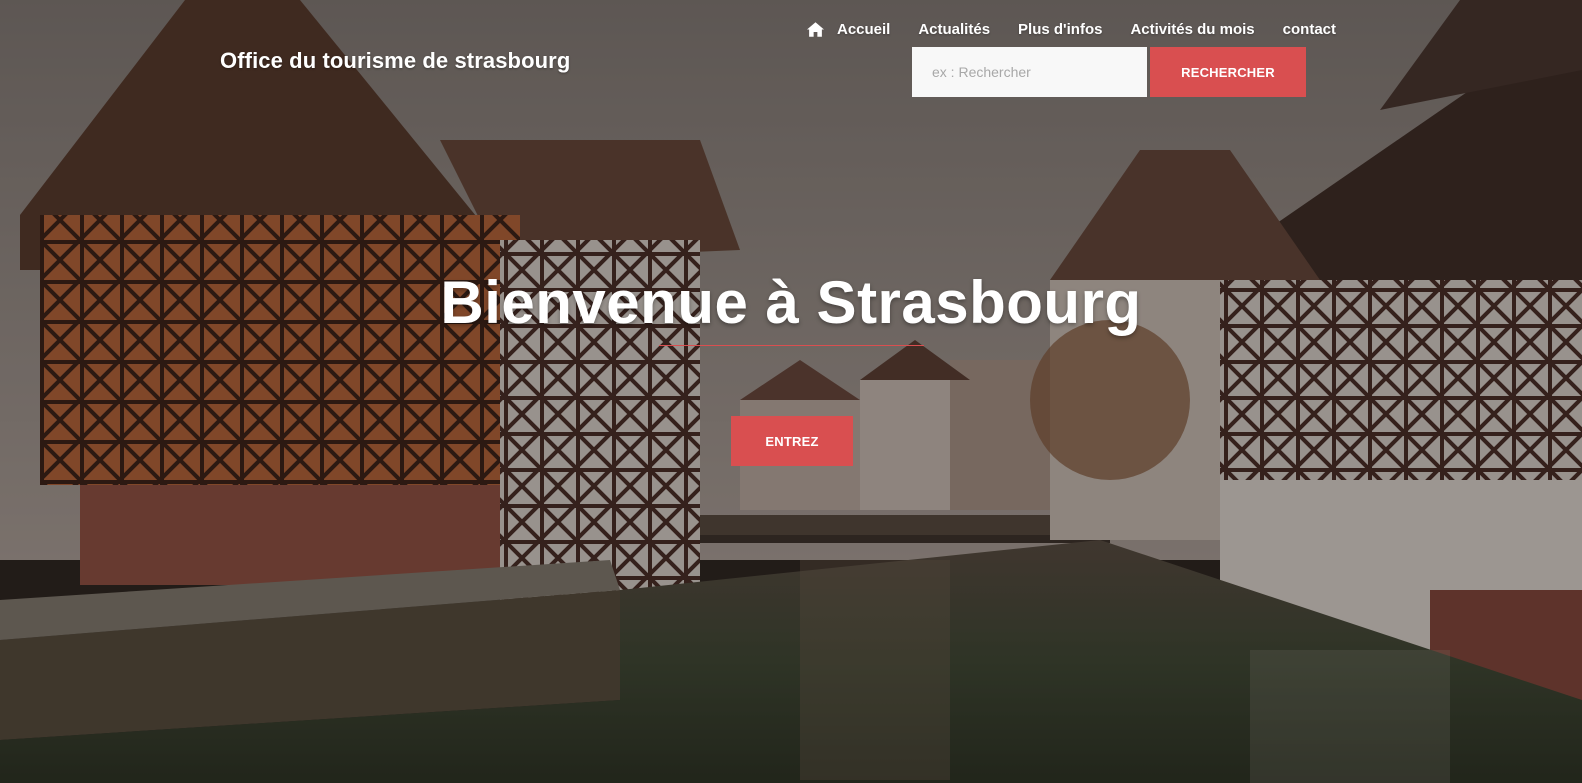 Image resolution: width=1582 pixels, height=783 pixels. I want to click on search-form: RECHERCHER, so click(1109, 72).